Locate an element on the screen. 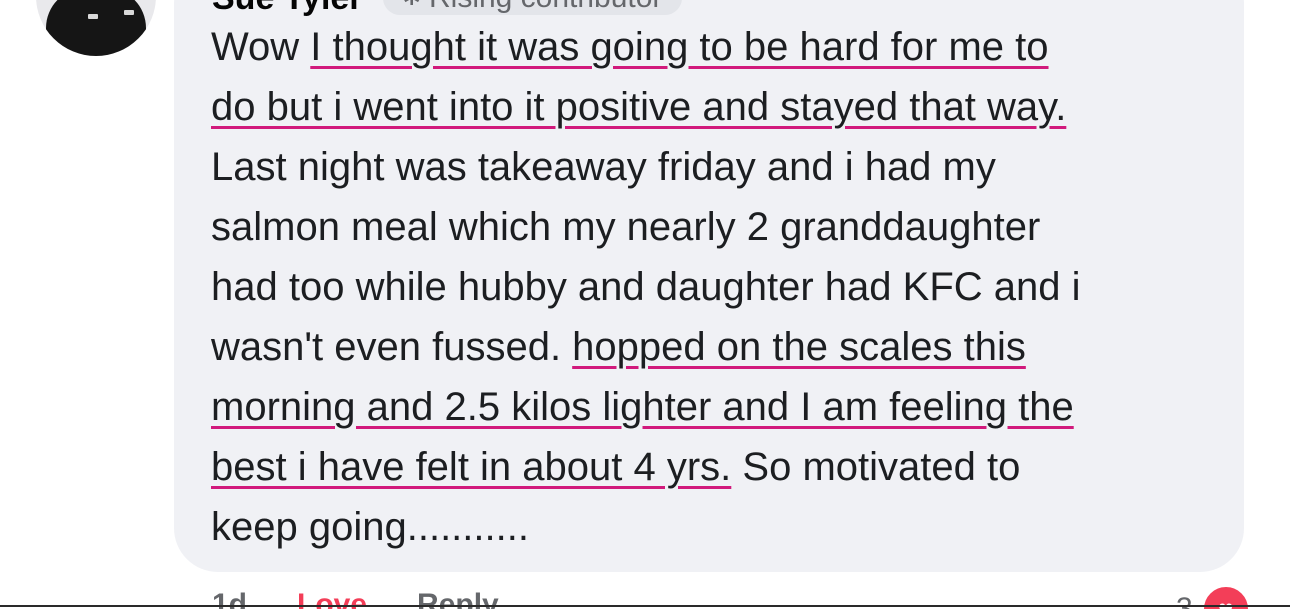 This screenshot has height=609, width=1290. contributor-badge: ✲ Rising contributor is located at coordinates (532, 7).